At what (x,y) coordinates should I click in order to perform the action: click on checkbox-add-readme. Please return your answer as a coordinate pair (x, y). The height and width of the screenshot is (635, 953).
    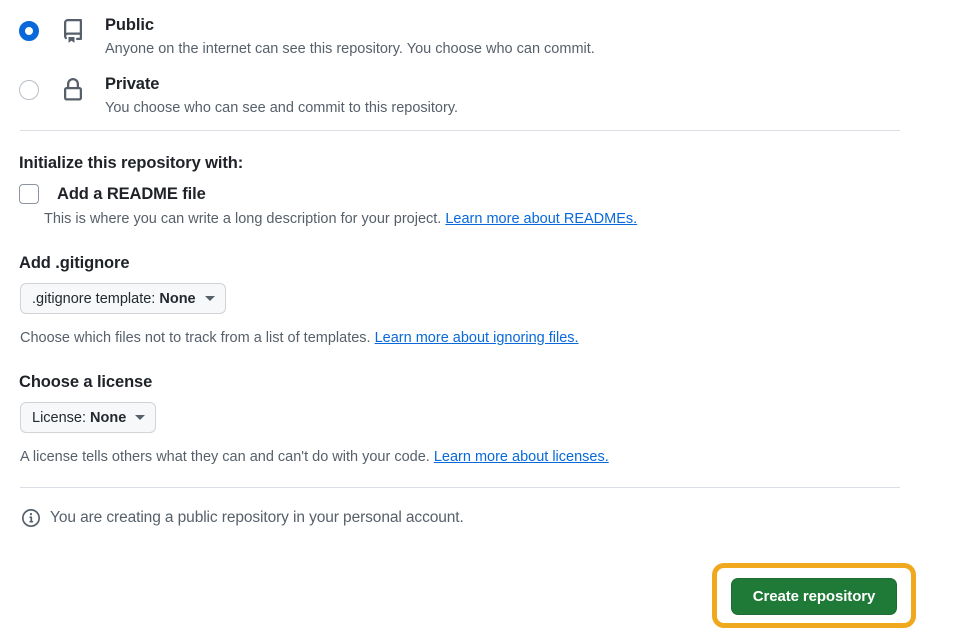
    Looking at the image, I should click on (29, 194).